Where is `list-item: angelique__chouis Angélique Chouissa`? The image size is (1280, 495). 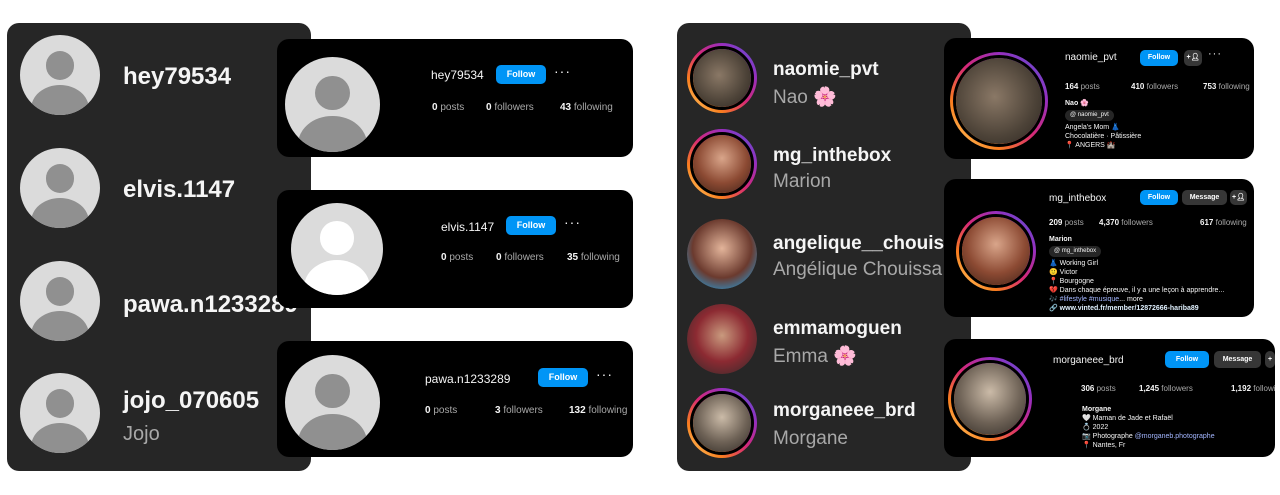 list-item: angelique__chouis Angélique Chouissa is located at coordinates (824, 257).